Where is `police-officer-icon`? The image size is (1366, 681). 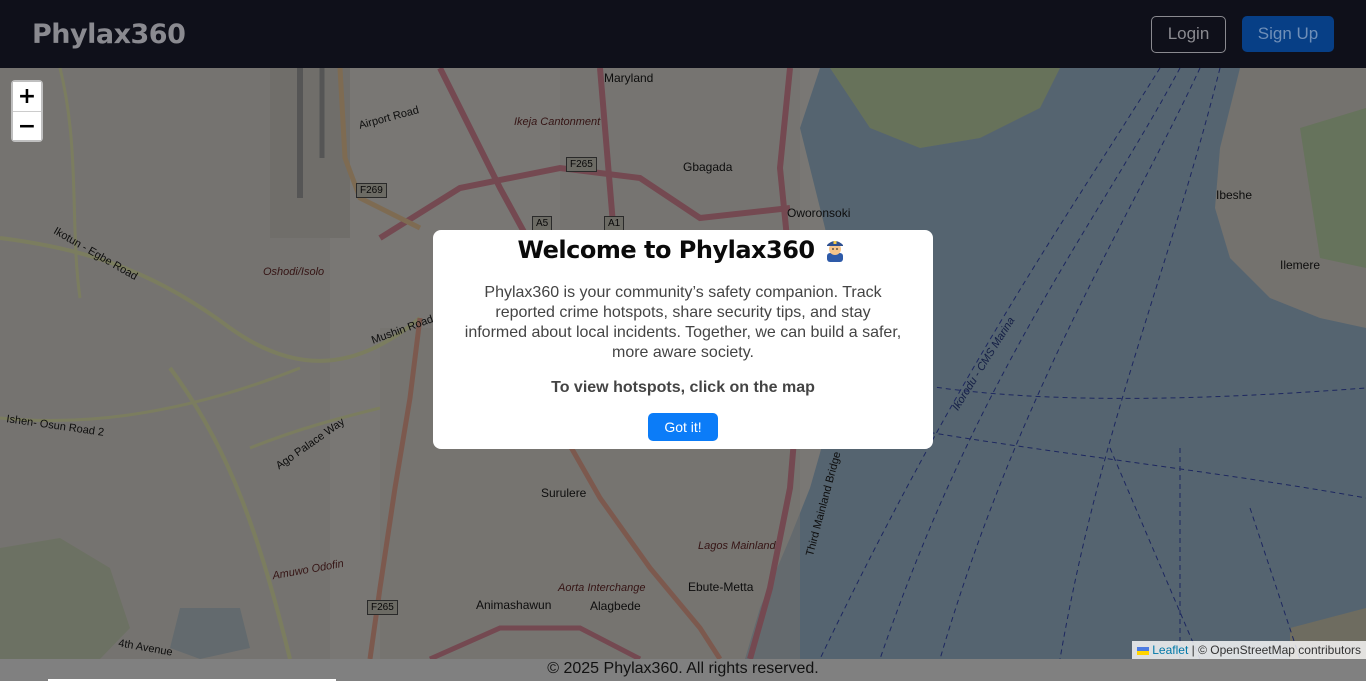
police-officer-icon is located at coordinates (835, 251).